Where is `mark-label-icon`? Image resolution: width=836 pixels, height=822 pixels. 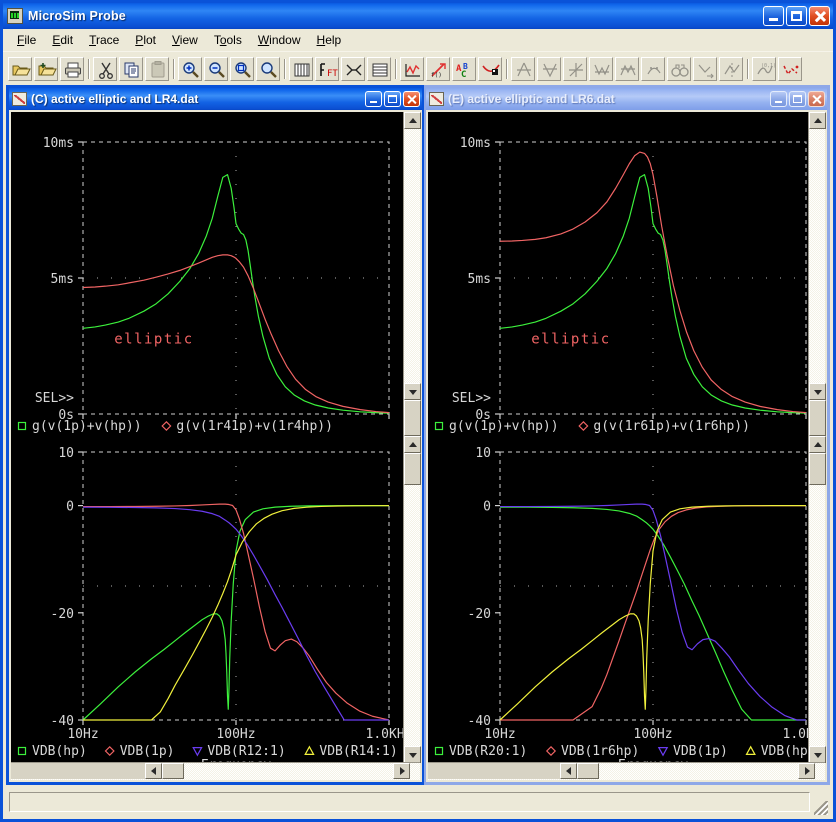 mark-label-icon is located at coordinates (490, 68).